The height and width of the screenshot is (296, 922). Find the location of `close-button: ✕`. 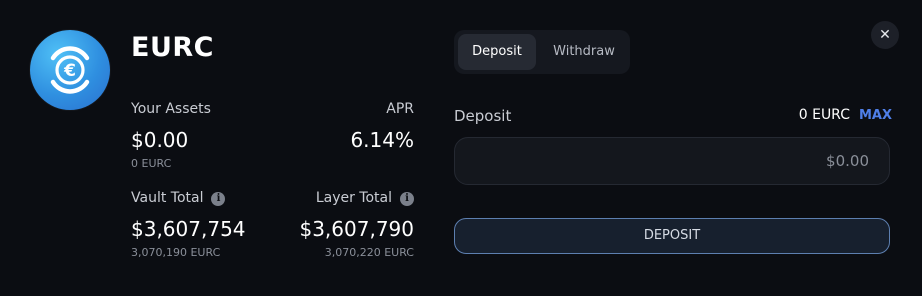

close-button: ✕ is located at coordinates (885, 35).